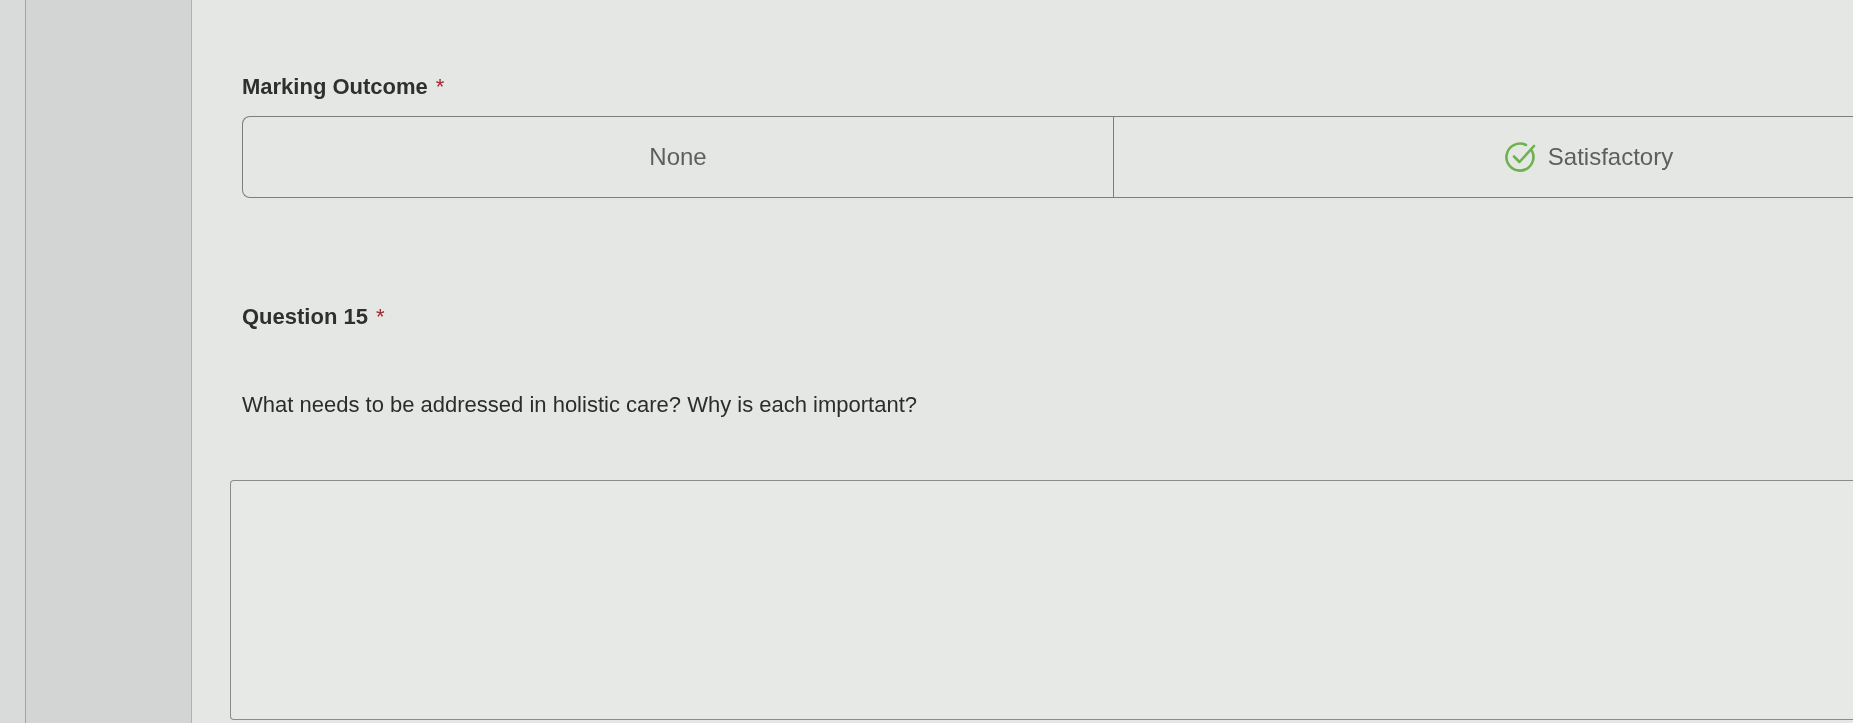 The height and width of the screenshot is (723, 1853). I want to click on field-label: Marking Outcome, so click(335, 87).